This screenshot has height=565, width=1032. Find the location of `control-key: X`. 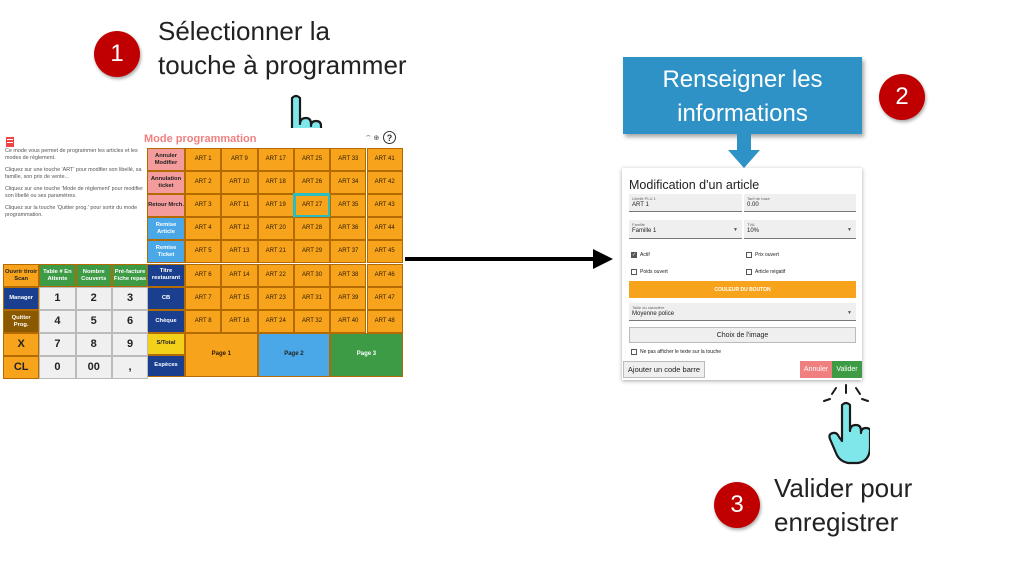

control-key: X is located at coordinates (21, 345).